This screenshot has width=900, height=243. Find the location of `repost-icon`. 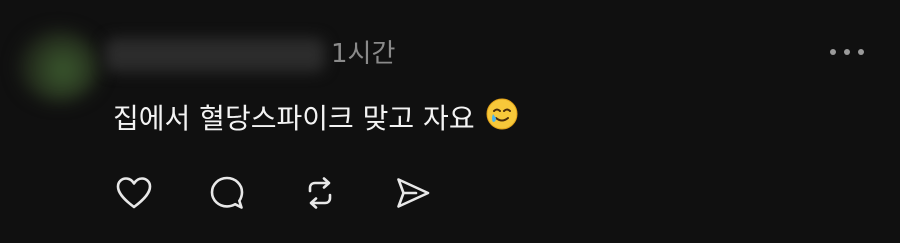

repost-icon is located at coordinates (320, 193).